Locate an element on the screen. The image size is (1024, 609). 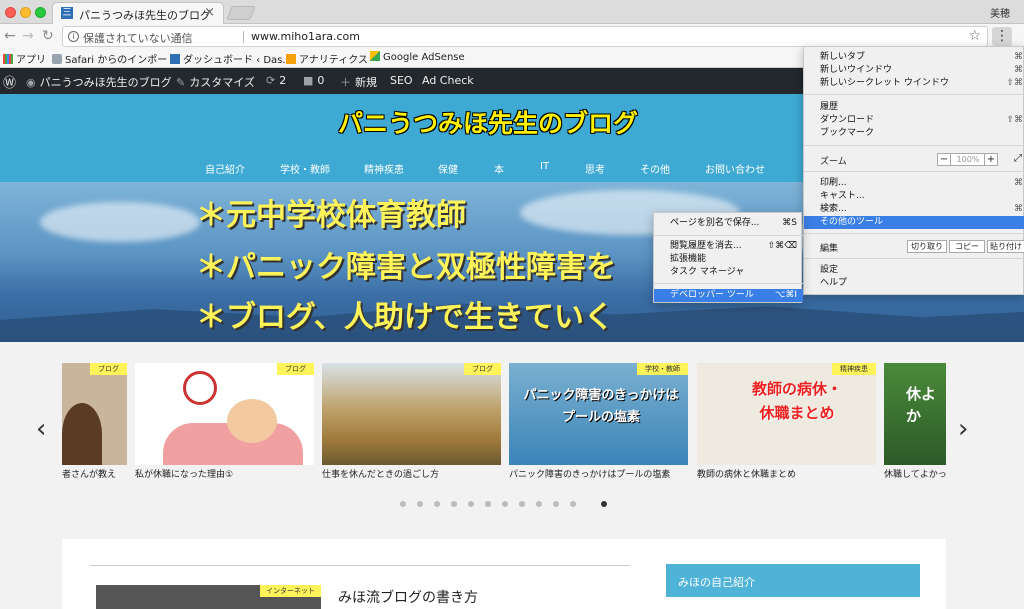
menu-find: 検索... ⌘ is located at coordinates (914, 209).